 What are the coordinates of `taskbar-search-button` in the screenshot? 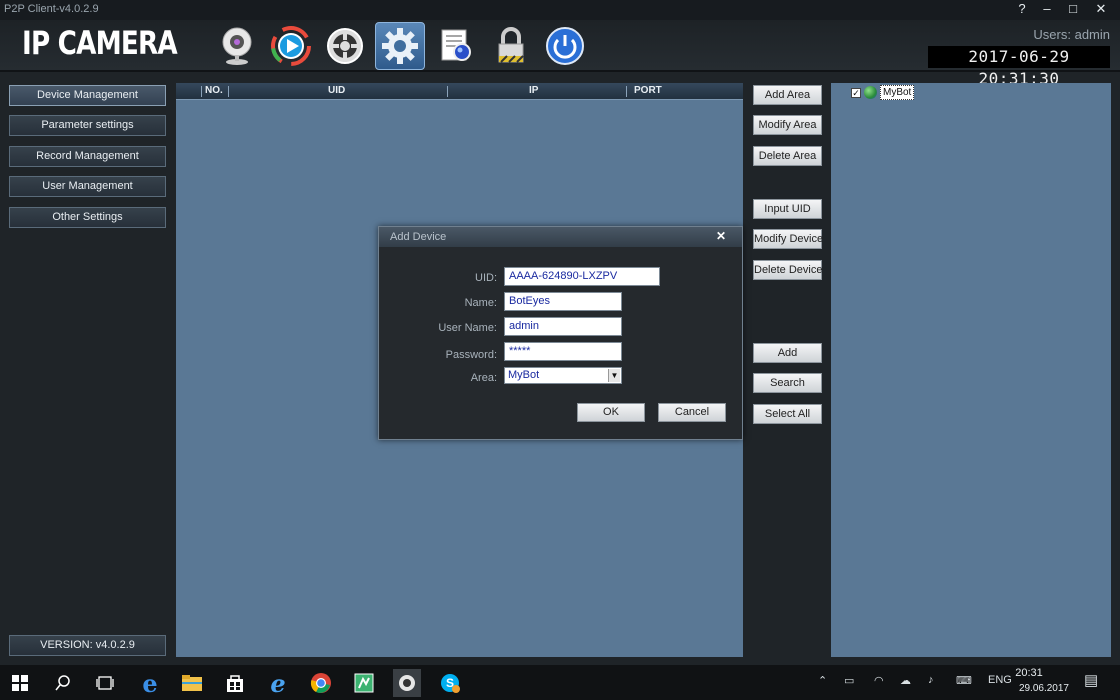 It's located at (63, 683).